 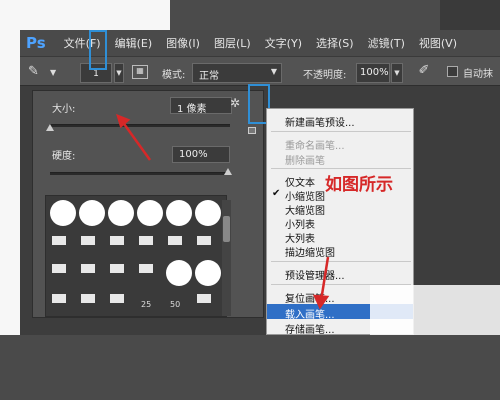 What do you see at coordinates (276, 193) in the screenshot?
I see `checkmark-icon: ✔` at bounding box center [276, 193].